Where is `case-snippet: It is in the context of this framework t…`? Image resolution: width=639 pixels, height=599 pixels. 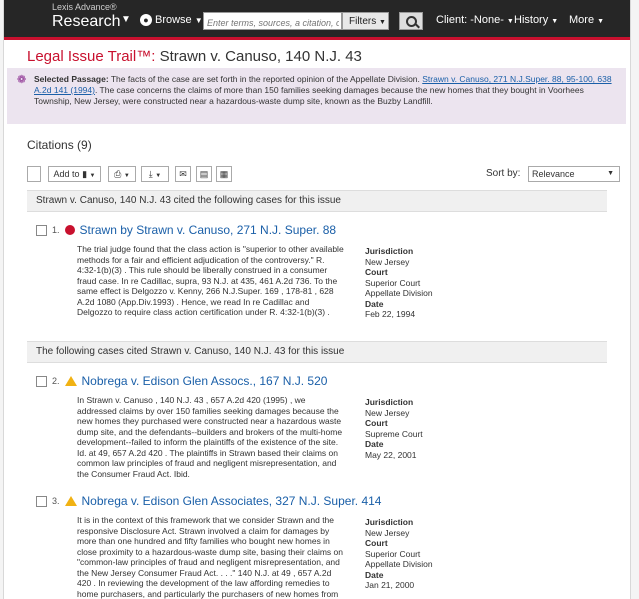 case-snippet: It is in the context of this framework t… is located at coordinates (210, 557).